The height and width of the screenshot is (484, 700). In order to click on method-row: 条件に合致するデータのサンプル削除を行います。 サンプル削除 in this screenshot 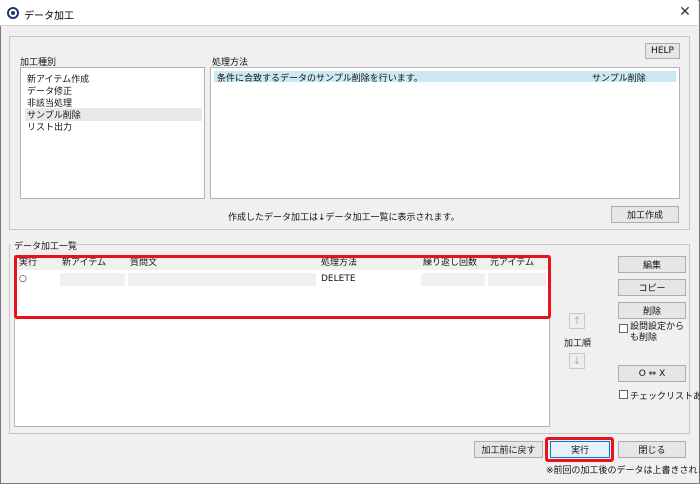, I will do `click(445, 77)`.